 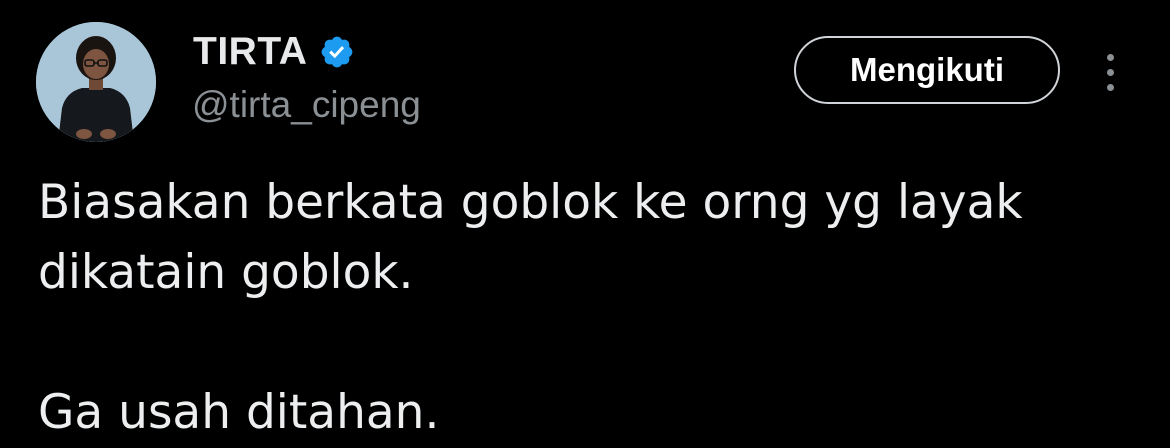 I want to click on avatar-photo-icon, so click(x=96, y=82).